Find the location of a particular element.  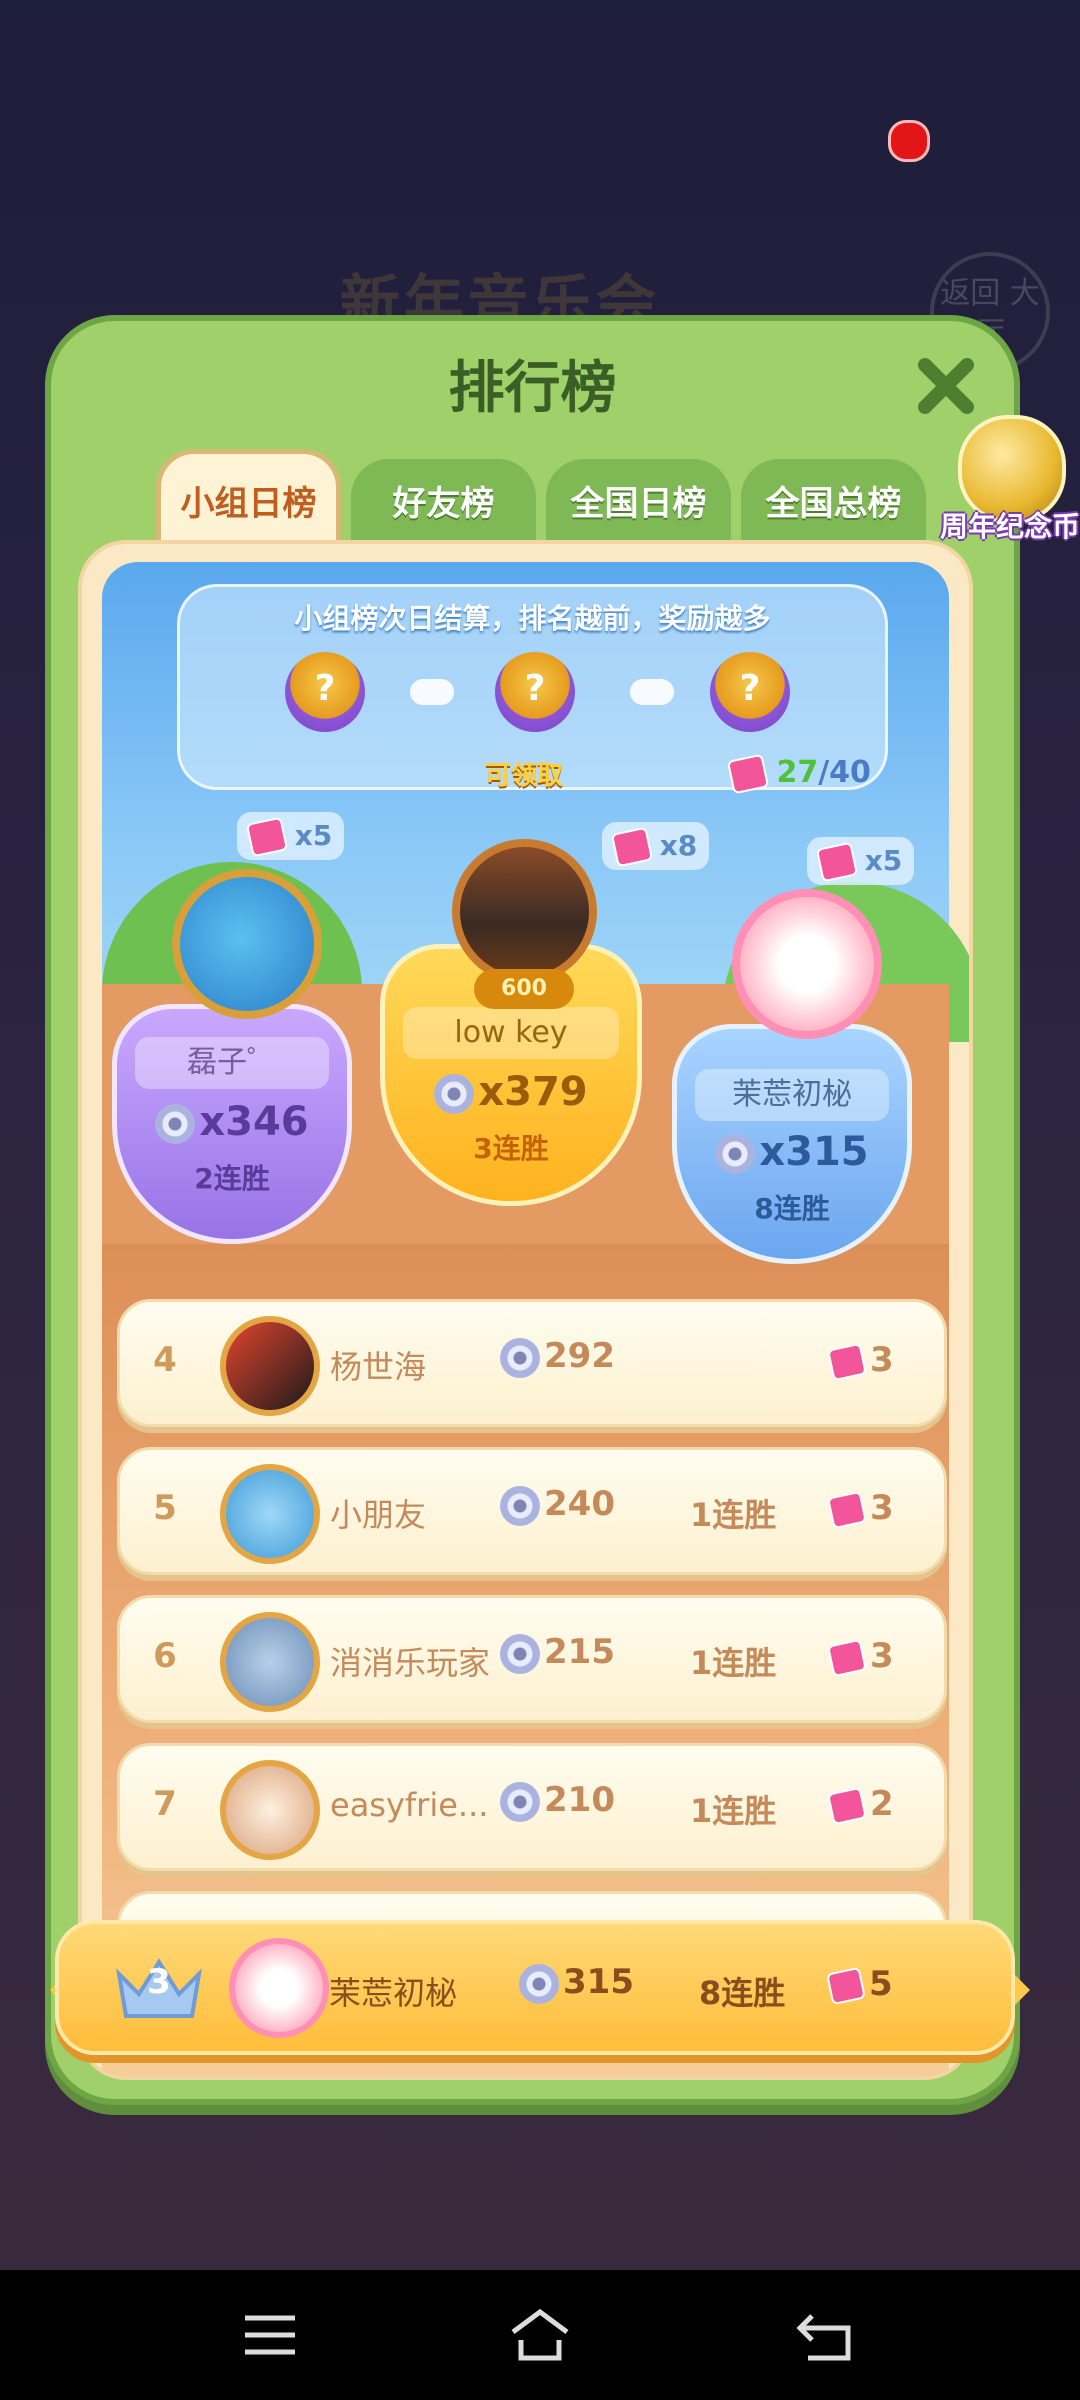

home-icon is located at coordinates (540, 2335).